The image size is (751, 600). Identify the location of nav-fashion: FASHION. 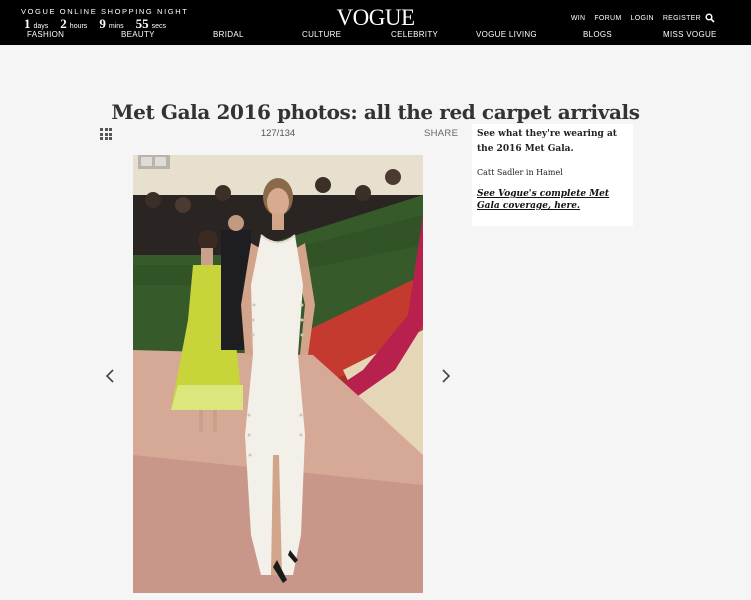
(45, 34).